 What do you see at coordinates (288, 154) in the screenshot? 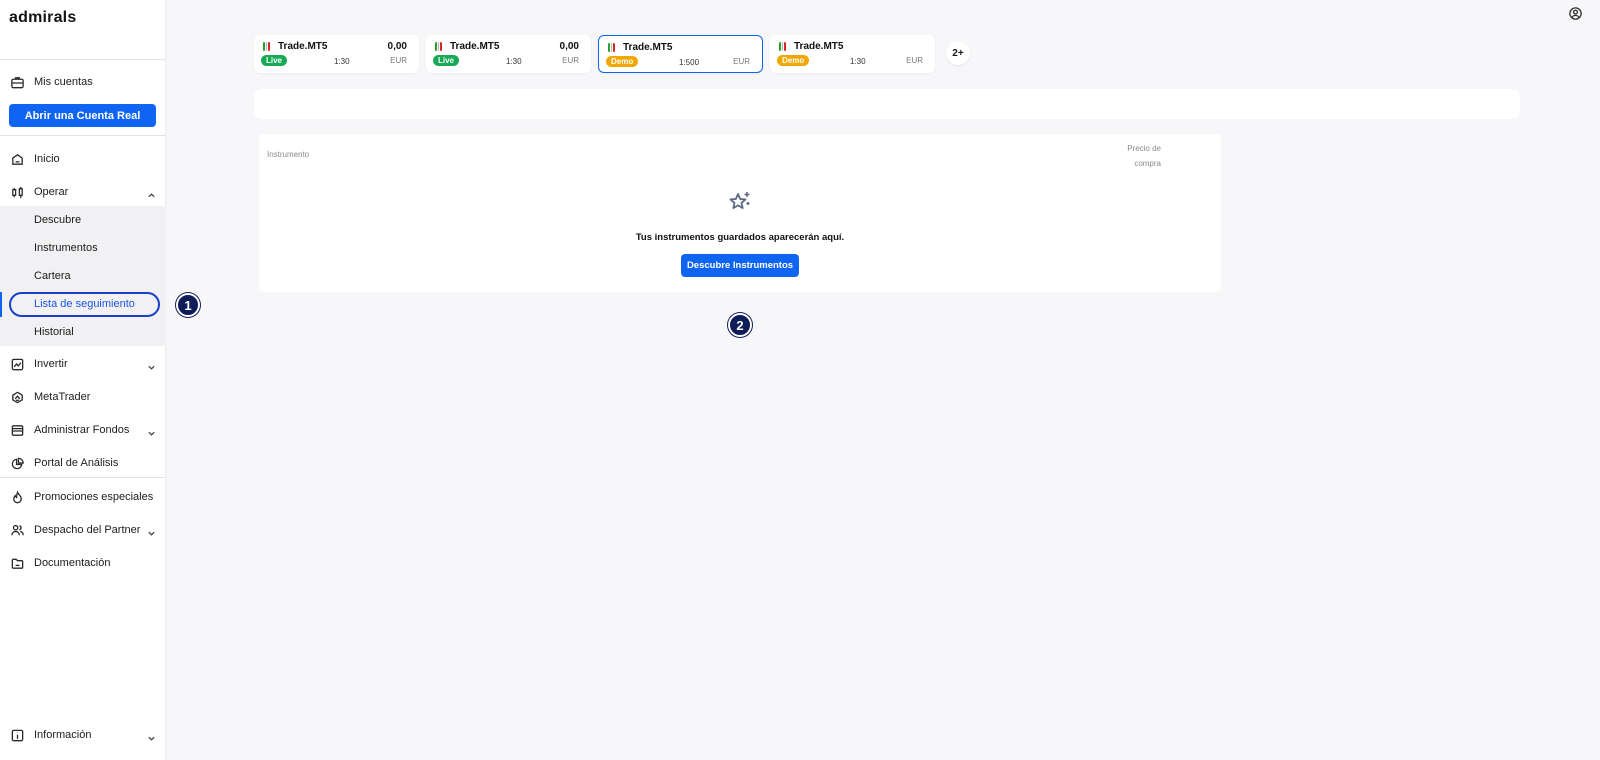
I see `column-header-instrument: Instrumento` at bounding box center [288, 154].